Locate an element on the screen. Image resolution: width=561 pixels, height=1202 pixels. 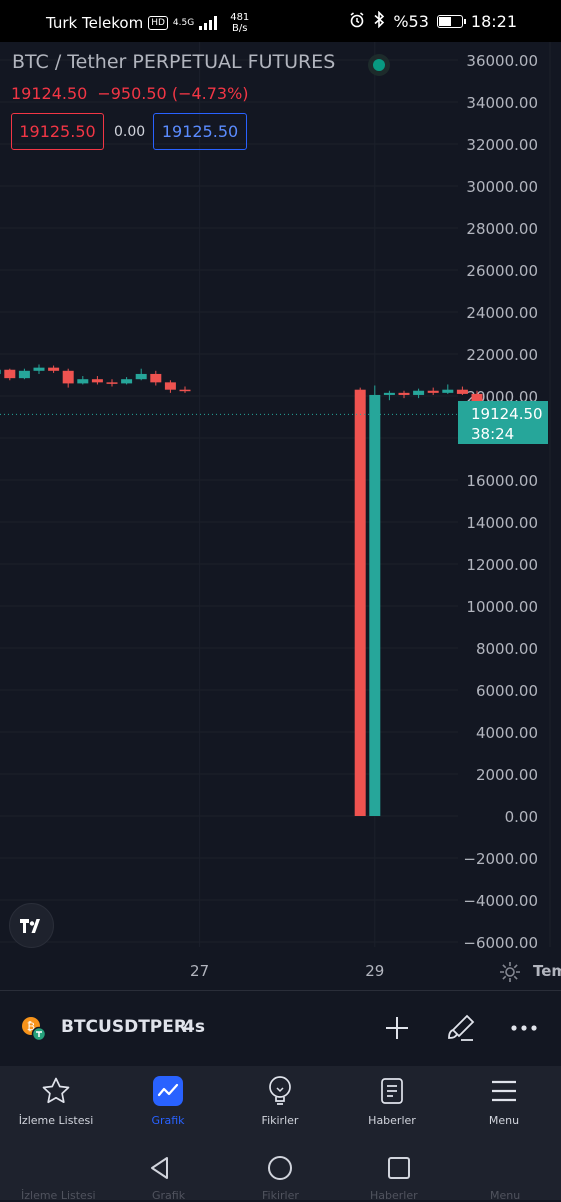
y-axis-tick-label: 34000.00 is located at coordinates (502, 103).